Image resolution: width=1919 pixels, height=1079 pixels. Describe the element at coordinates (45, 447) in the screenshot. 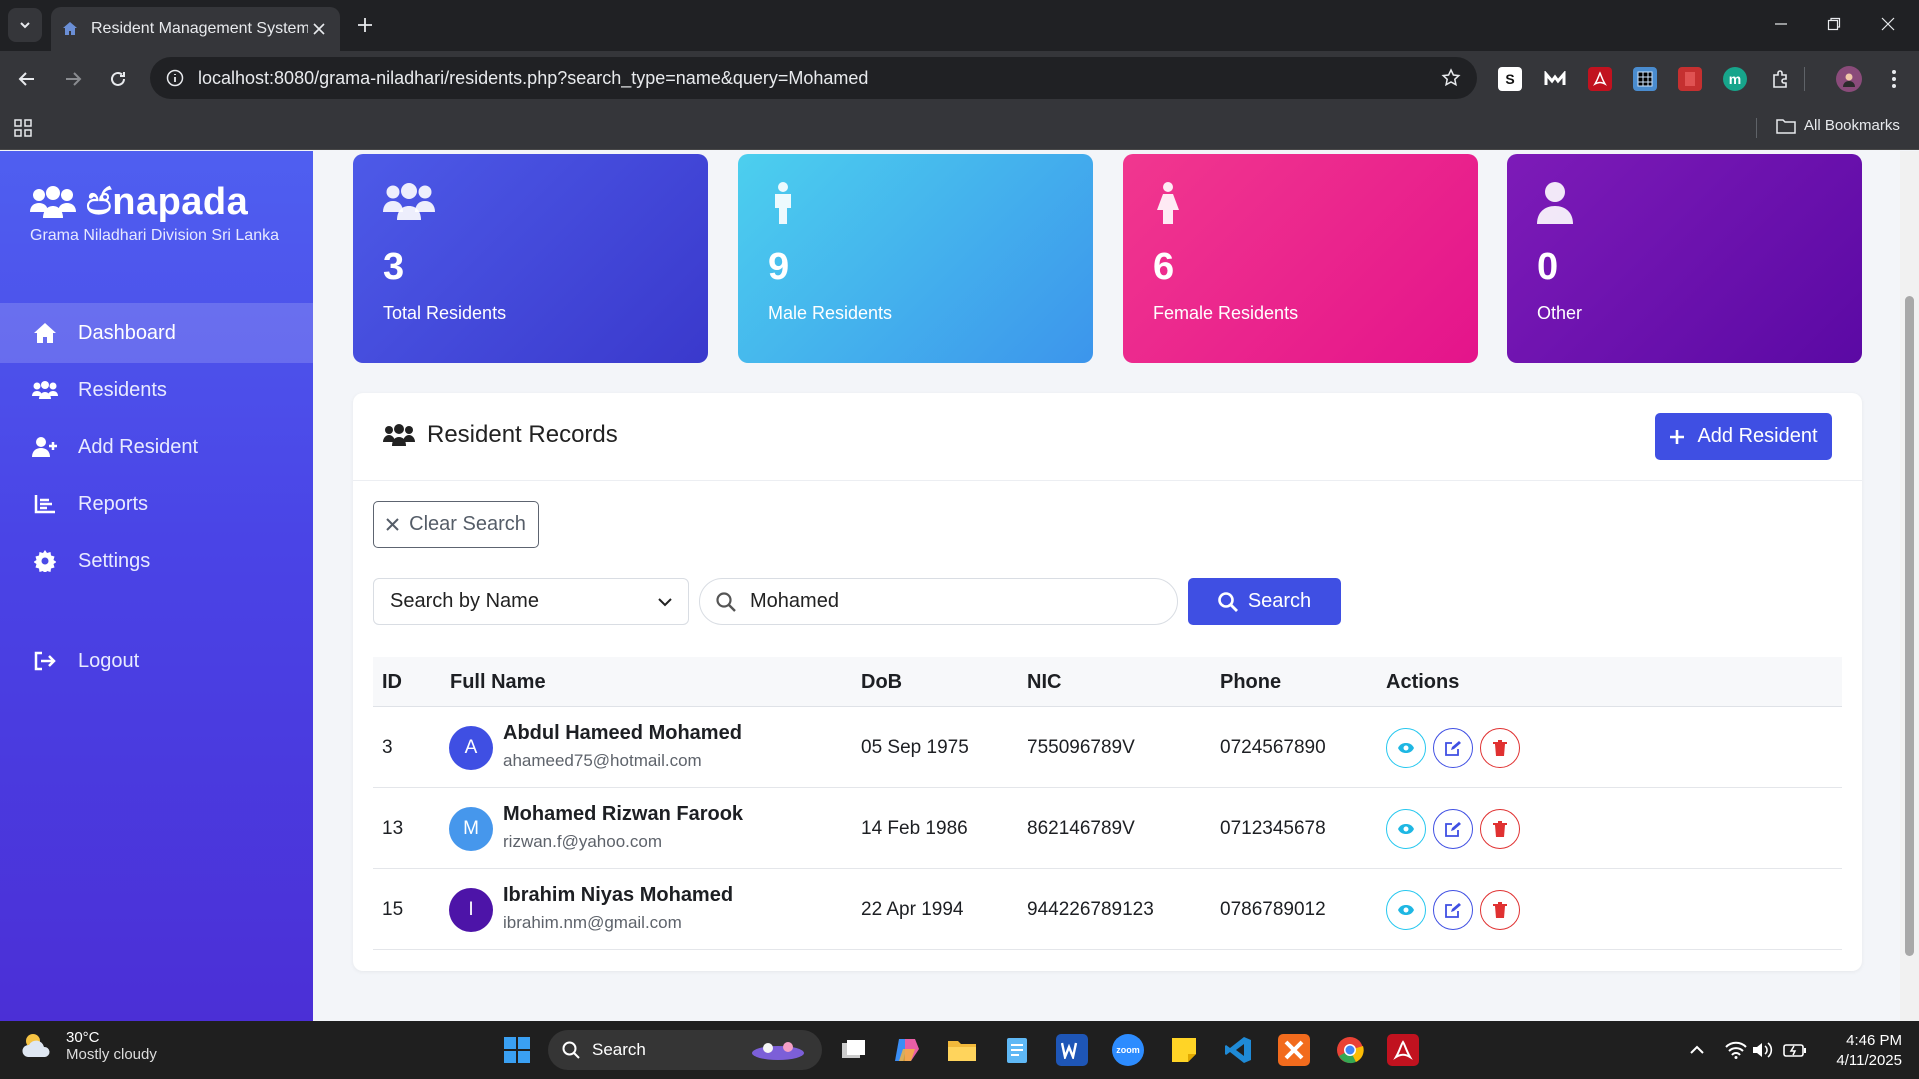

I see `user-plus-icon` at that location.